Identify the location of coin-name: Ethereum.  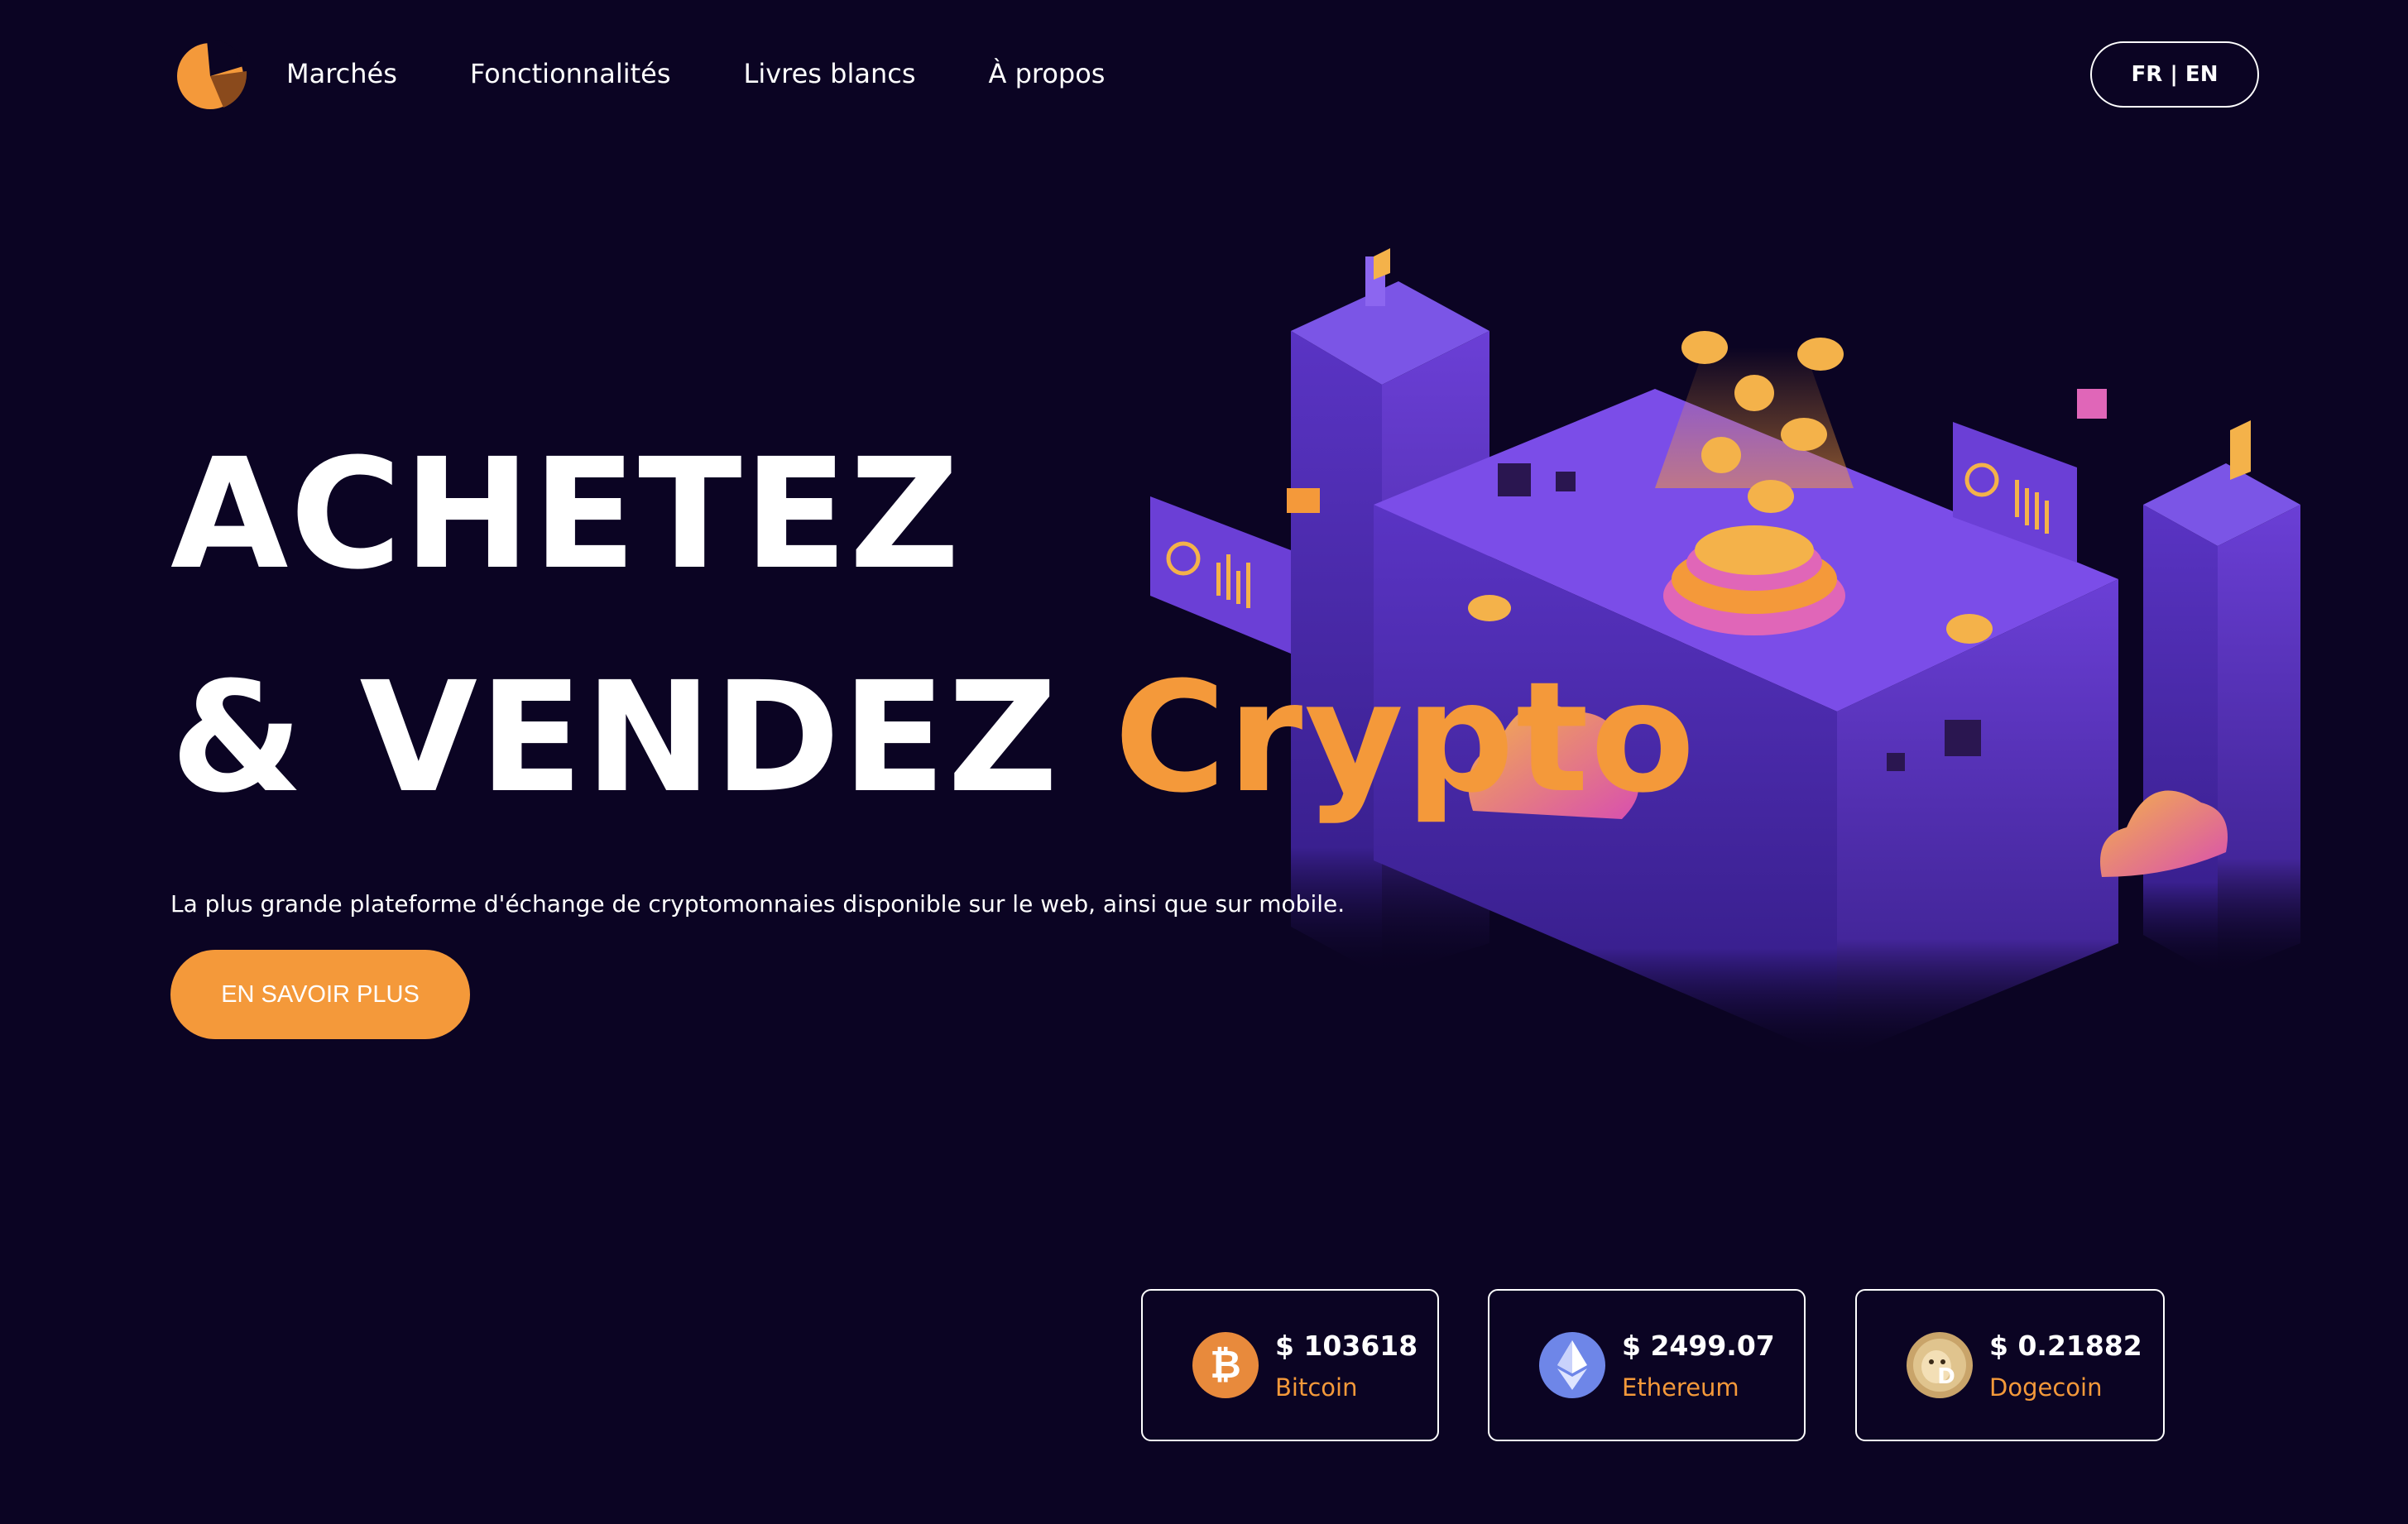
(1680, 1388).